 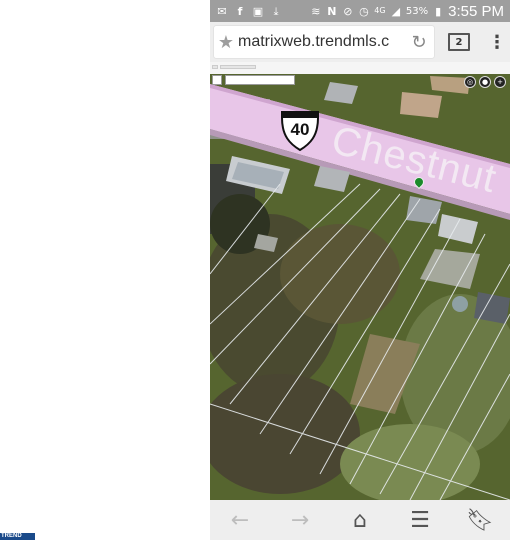 I want to click on star-icon: ★, so click(x=226, y=42).